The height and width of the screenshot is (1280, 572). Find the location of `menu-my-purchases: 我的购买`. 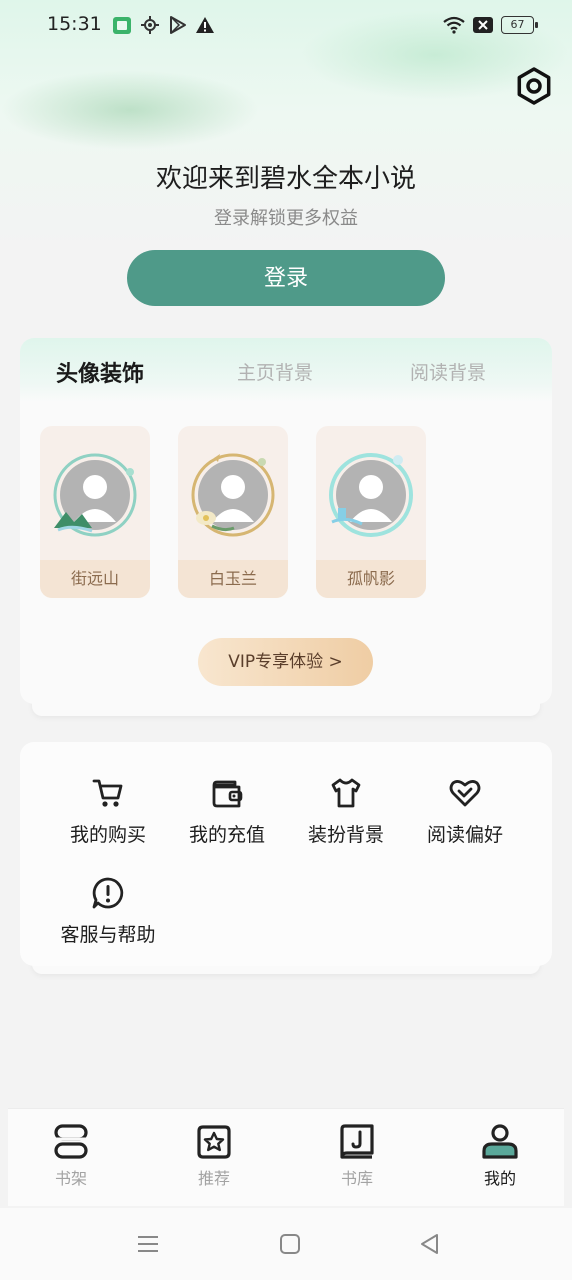

menu-my-purchases: 我的购买 is located at coordinates (108, 821).